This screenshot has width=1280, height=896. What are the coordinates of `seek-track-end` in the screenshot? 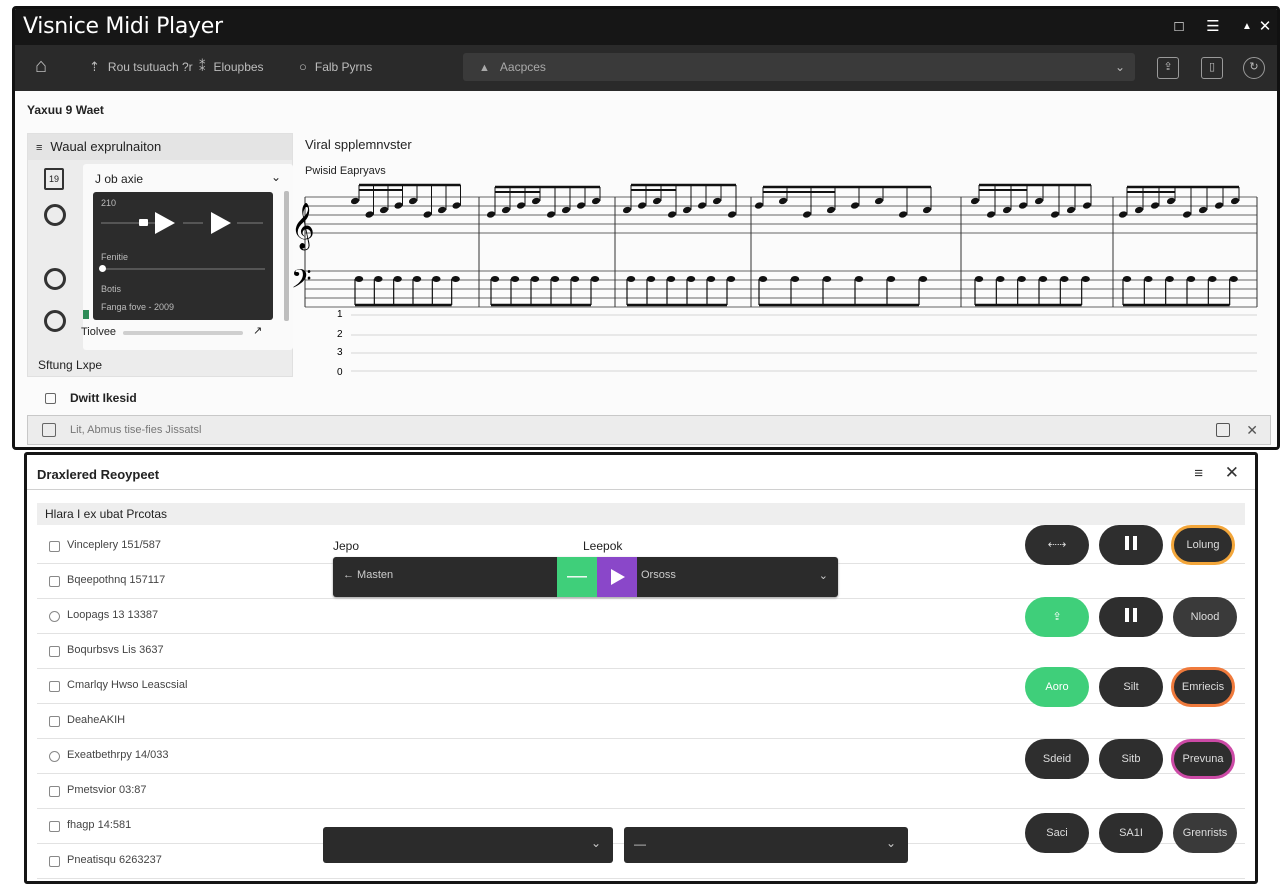 It's located at (250, 223).